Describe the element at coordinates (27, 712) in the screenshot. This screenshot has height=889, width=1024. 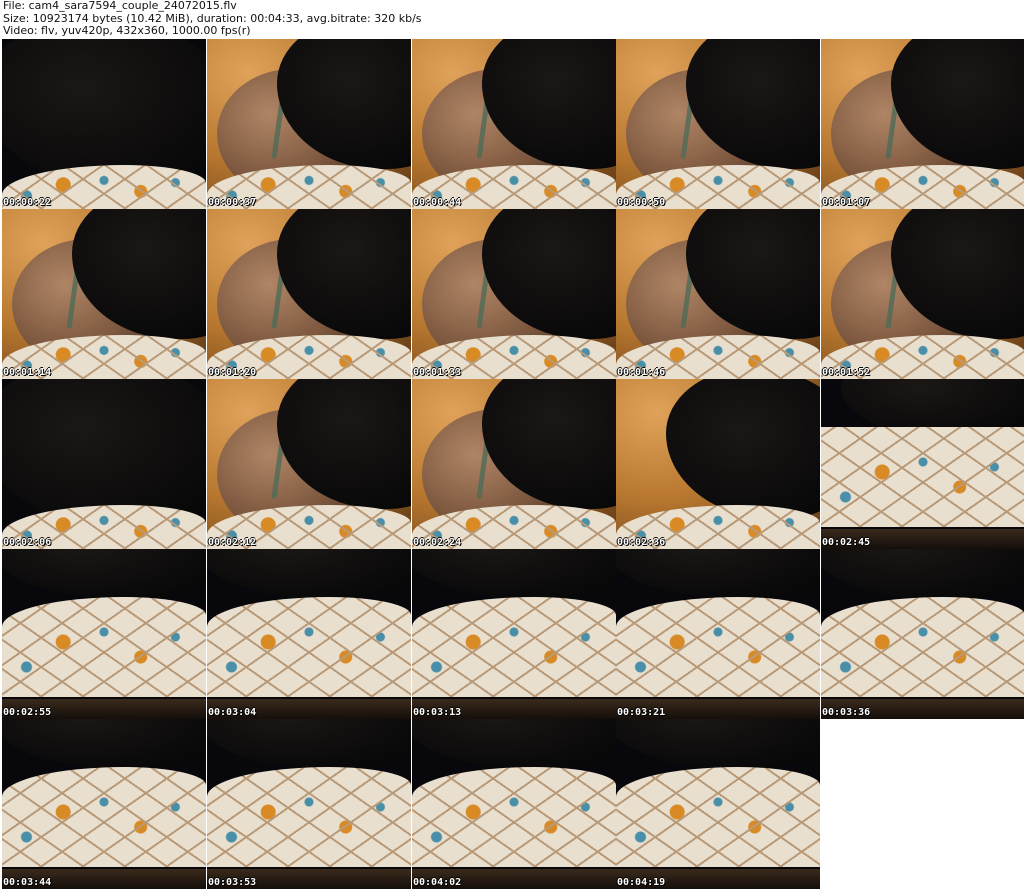
I see `timestamp-label: 00:02:55` at that location.